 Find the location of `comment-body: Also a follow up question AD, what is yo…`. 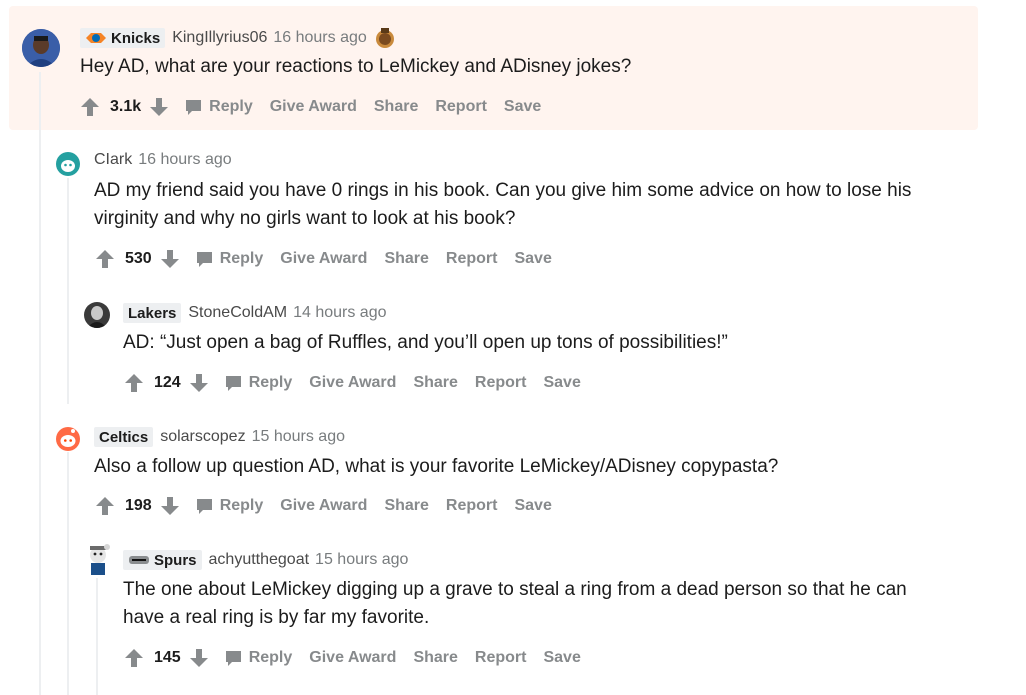

comment-body: Also a follow up question AD, what is yo… is located at coordinates (436, 467).